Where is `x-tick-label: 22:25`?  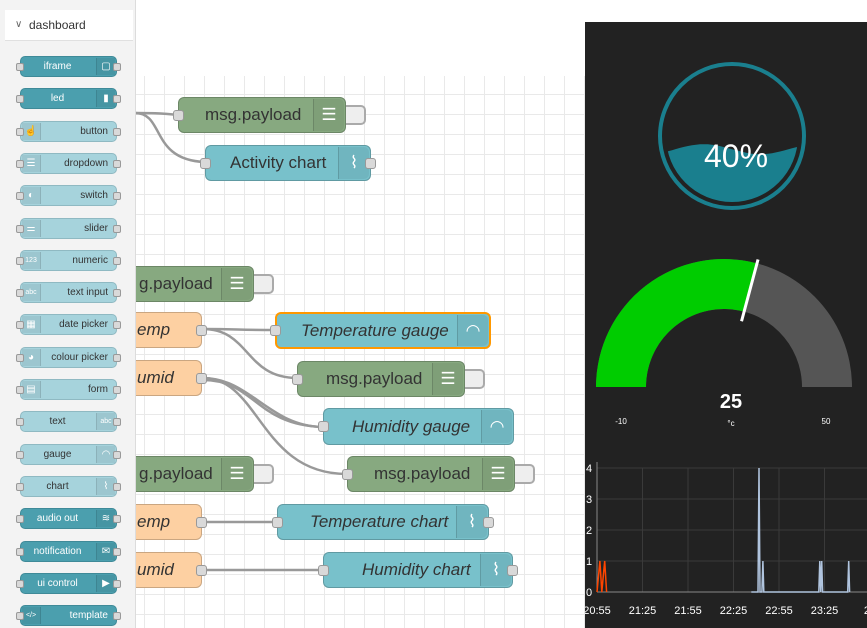
x-tick-label: 22:25 is located at coordinates (734, 611).